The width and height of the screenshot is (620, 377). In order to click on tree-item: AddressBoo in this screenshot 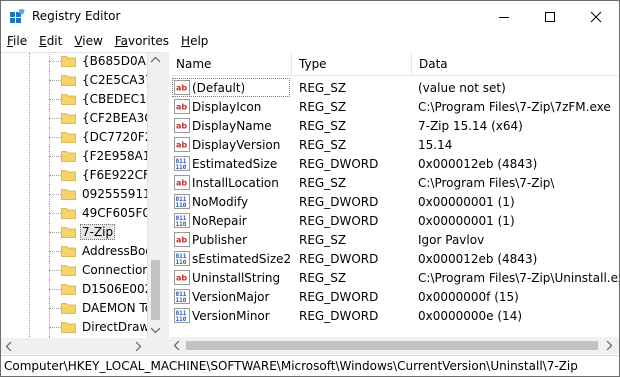, I will do `click(77, 251)`.